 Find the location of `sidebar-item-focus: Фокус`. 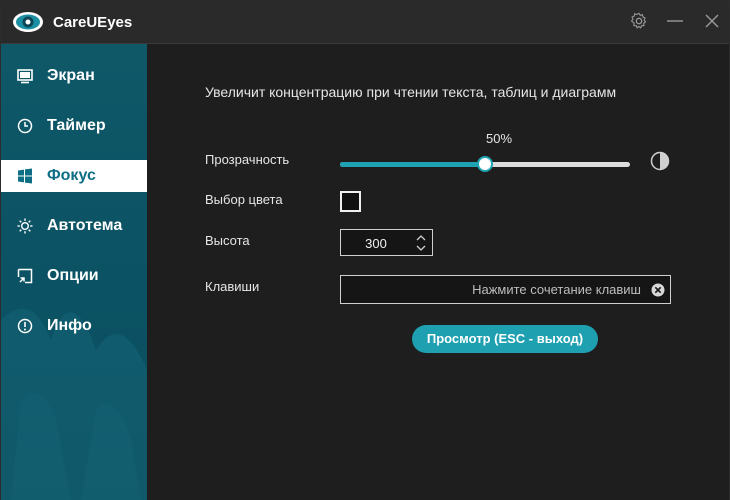

sidebar-item-focus: Фокус is located at coordinates (74, 176).